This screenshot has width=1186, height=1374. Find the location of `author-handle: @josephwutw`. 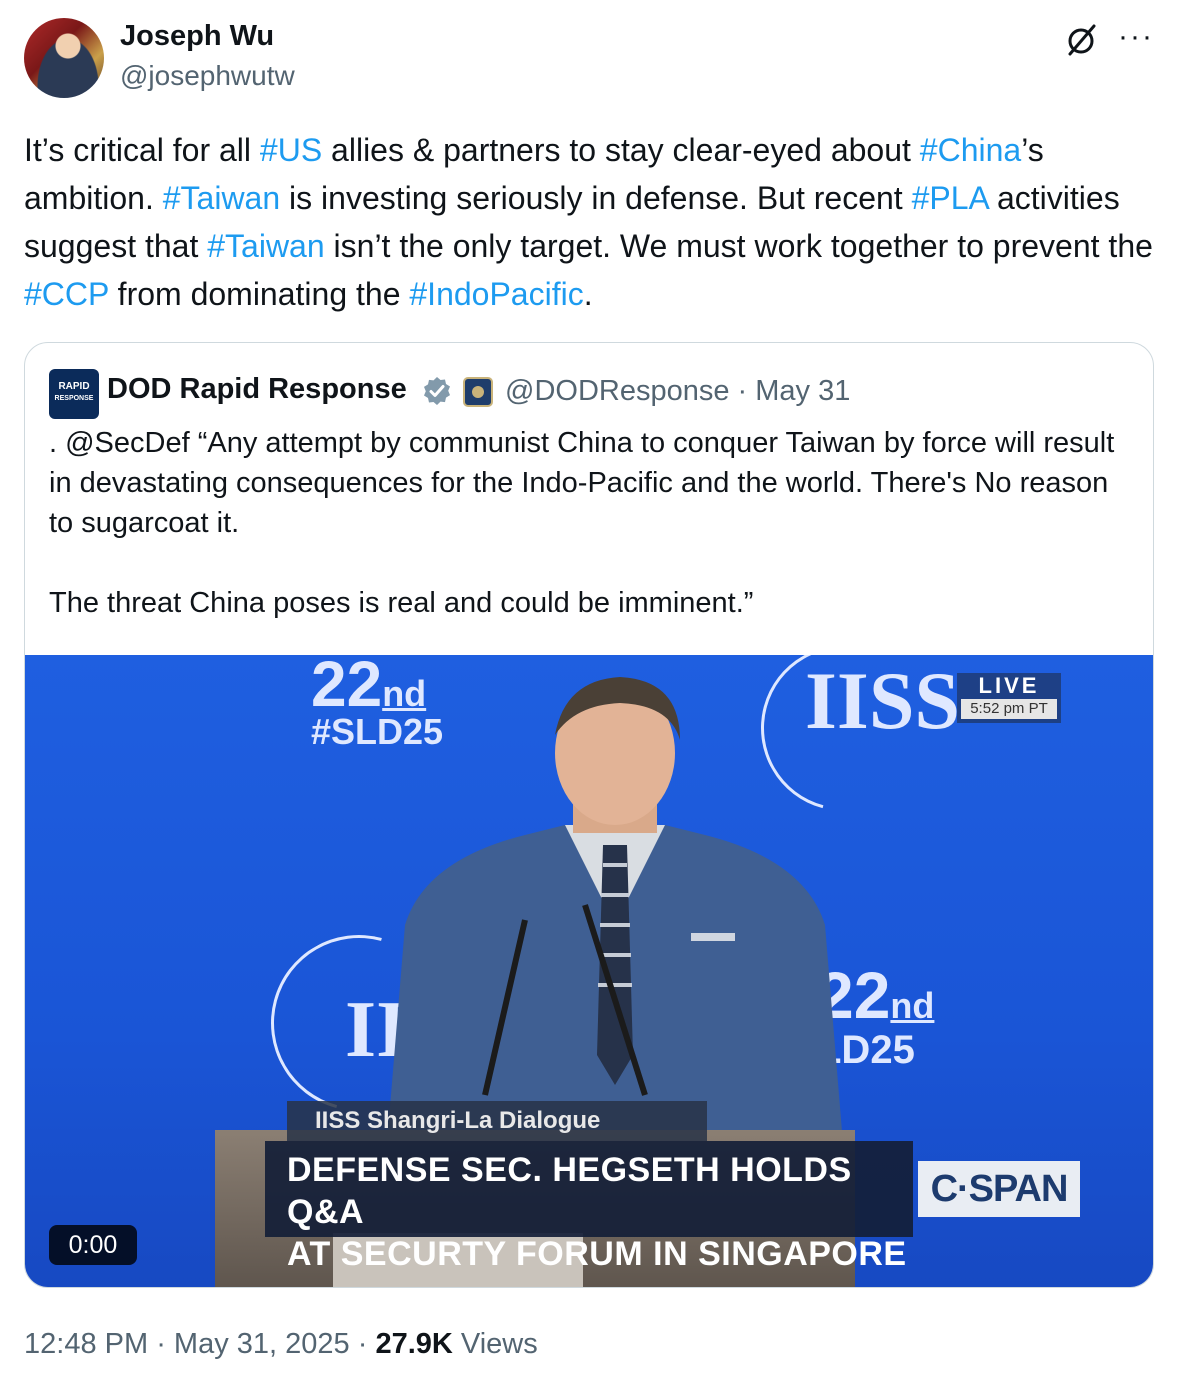

author-handle: @josephwutw is located at coordinates (207, 76).